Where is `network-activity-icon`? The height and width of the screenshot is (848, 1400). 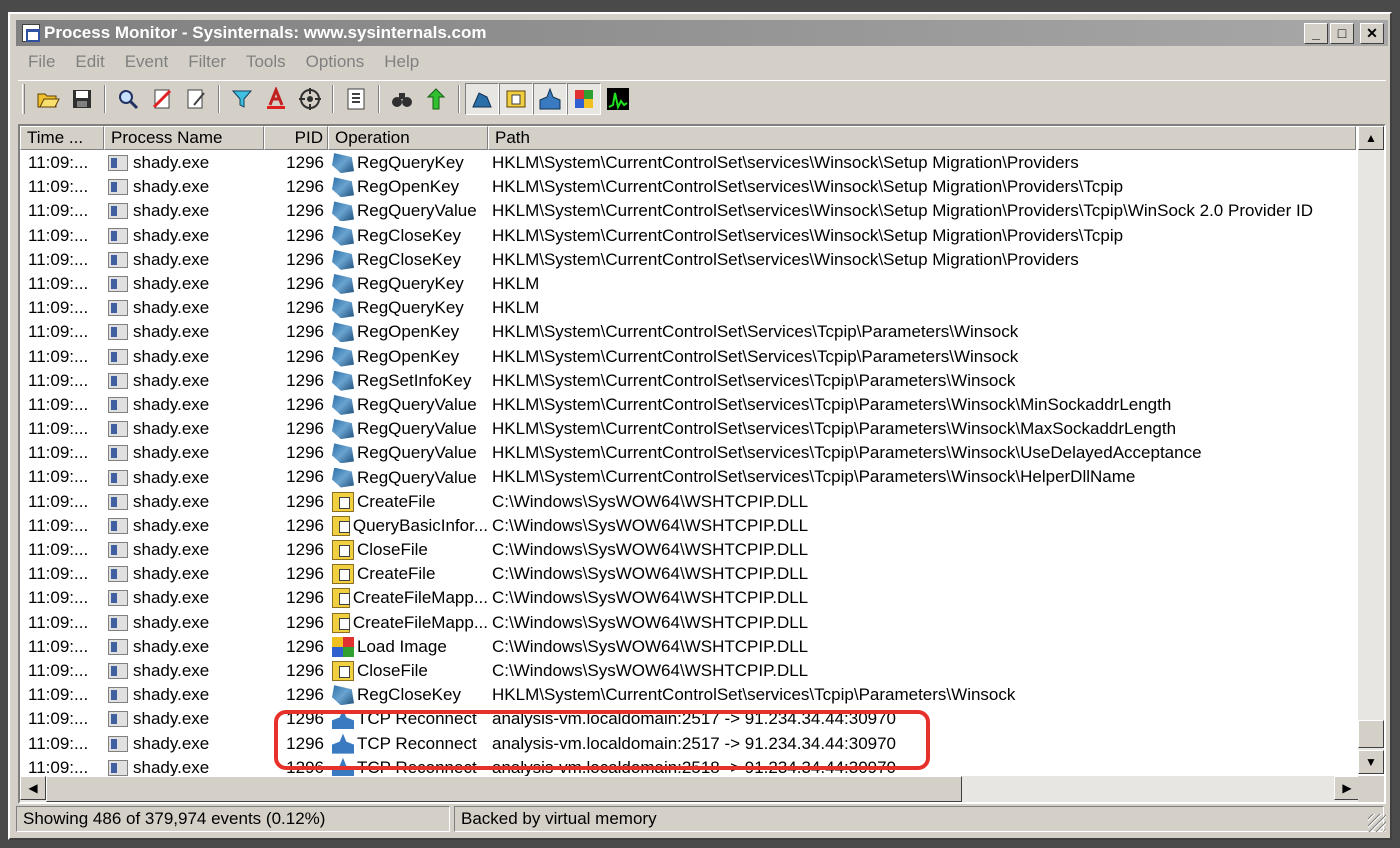
network-activity-icon is located at coordinates (550, 98).